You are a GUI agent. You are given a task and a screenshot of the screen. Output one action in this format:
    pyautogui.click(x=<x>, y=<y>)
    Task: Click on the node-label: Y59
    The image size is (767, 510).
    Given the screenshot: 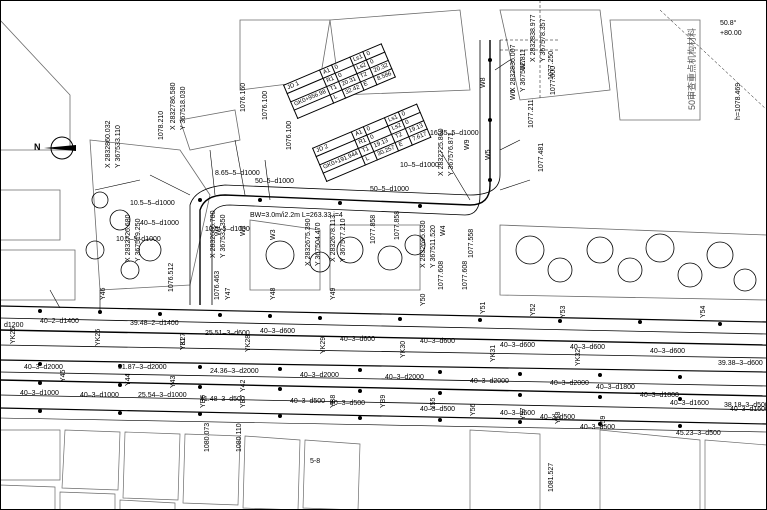 What is the action you would take?
    pyautogui.click(x=603, y=421)
    